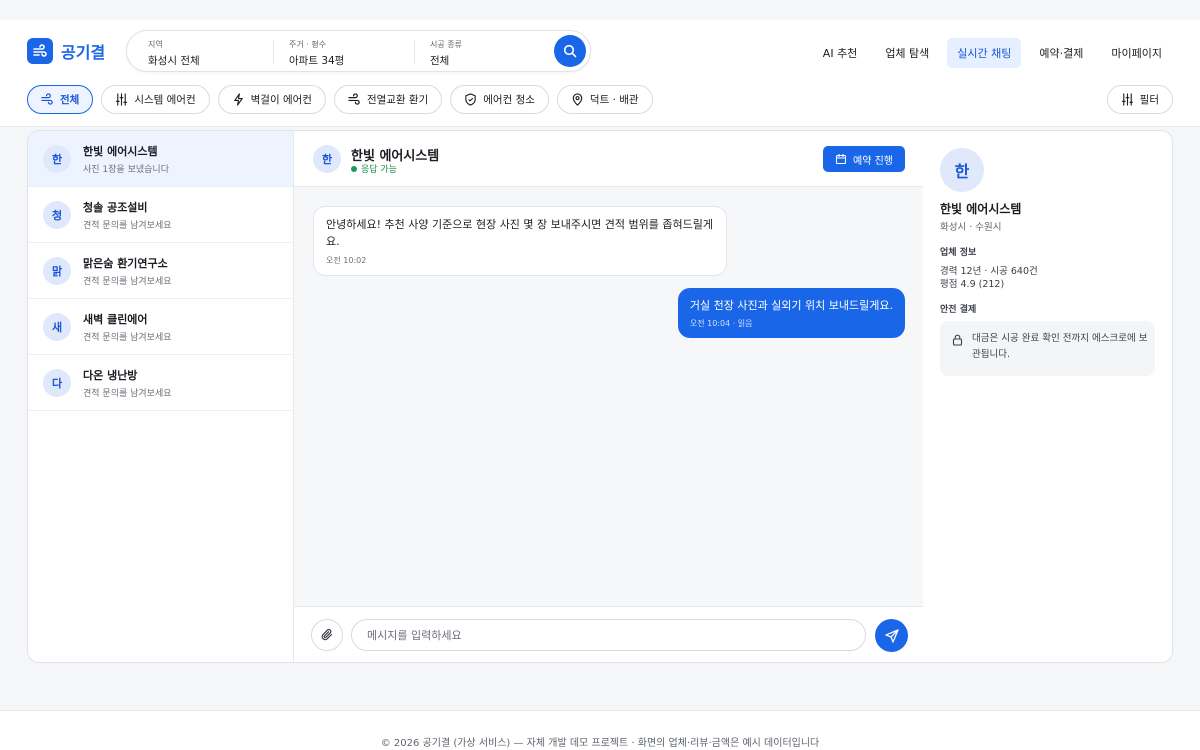 The width and height of the screenshot is (1200, 750). What do you see at coordinates (354, 99) in the screenshot?
I see `wind-icon` at bounding box center [354, 99].